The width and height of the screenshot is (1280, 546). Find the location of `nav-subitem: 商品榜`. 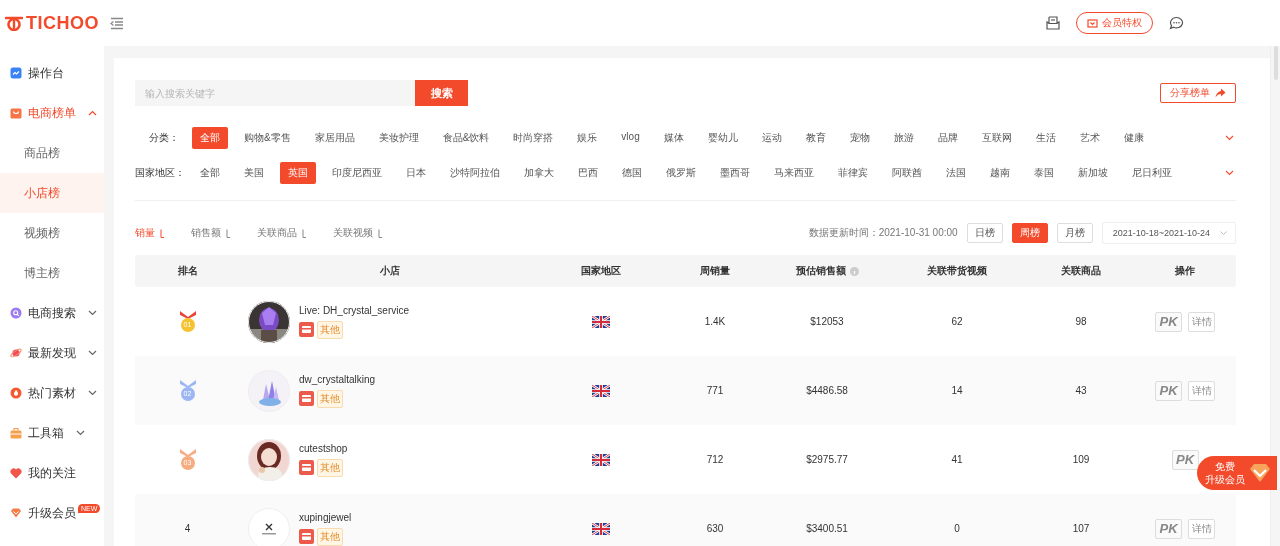

nav-subitem: 商品榜 is located at coordinates (52, 153).